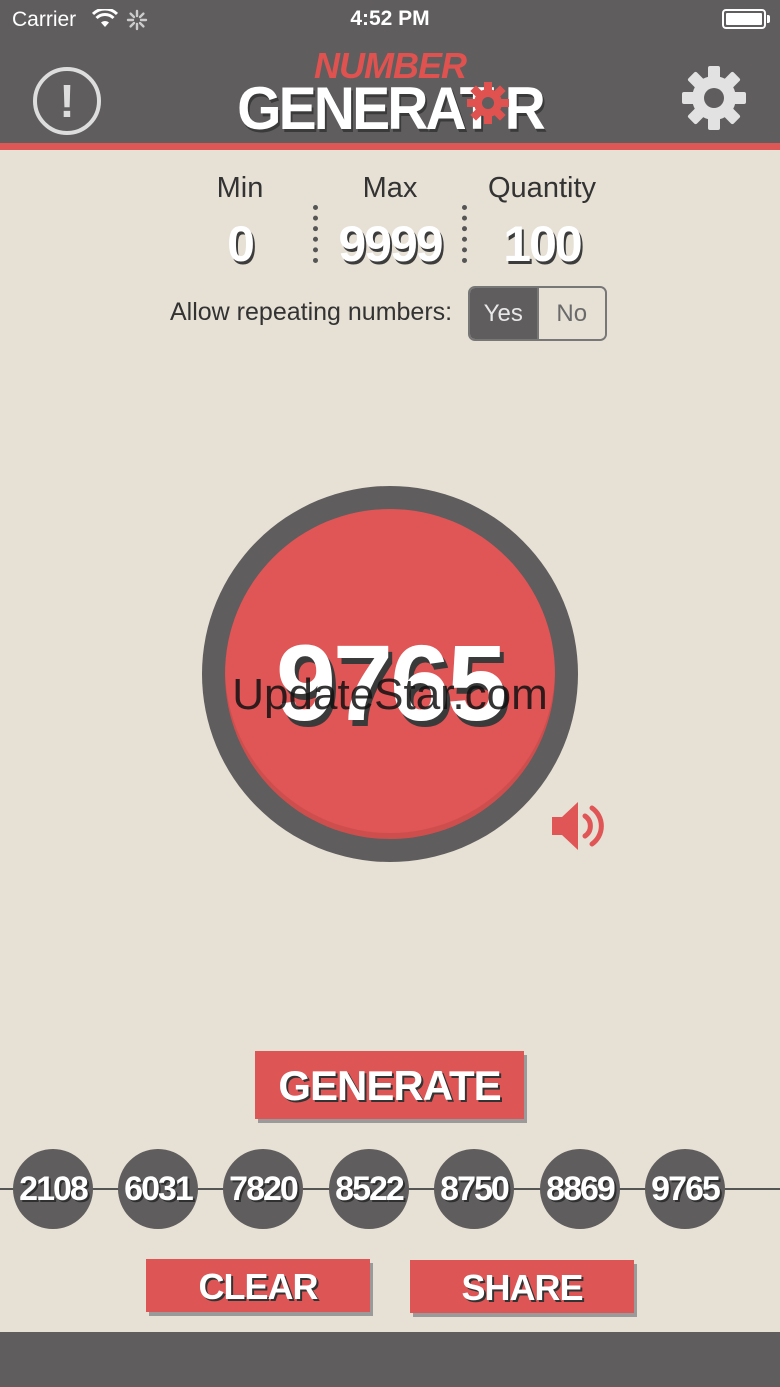 Image resolution: width=780 pixels, height=1387 pixels. I want to click on share-button: SHARE, so click(522, 1286).